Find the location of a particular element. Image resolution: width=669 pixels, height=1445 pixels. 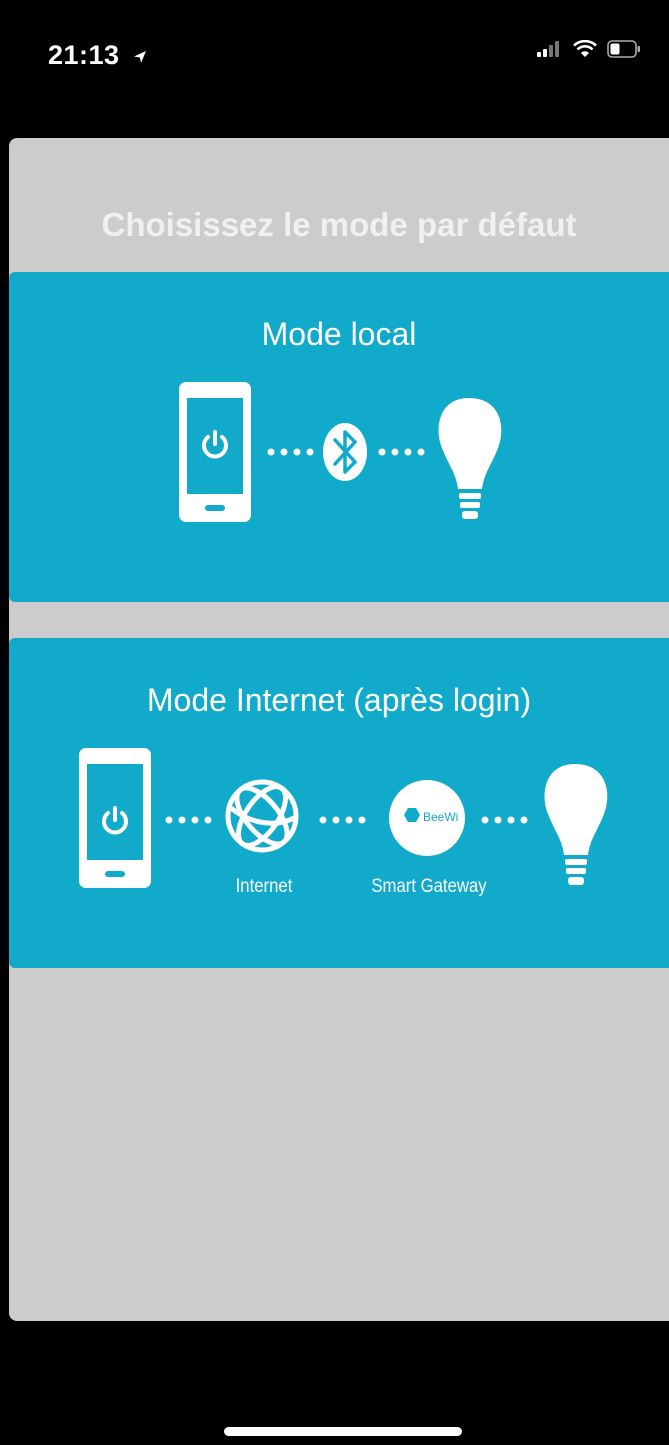

connection-dots is located at coordinates (346, 820).